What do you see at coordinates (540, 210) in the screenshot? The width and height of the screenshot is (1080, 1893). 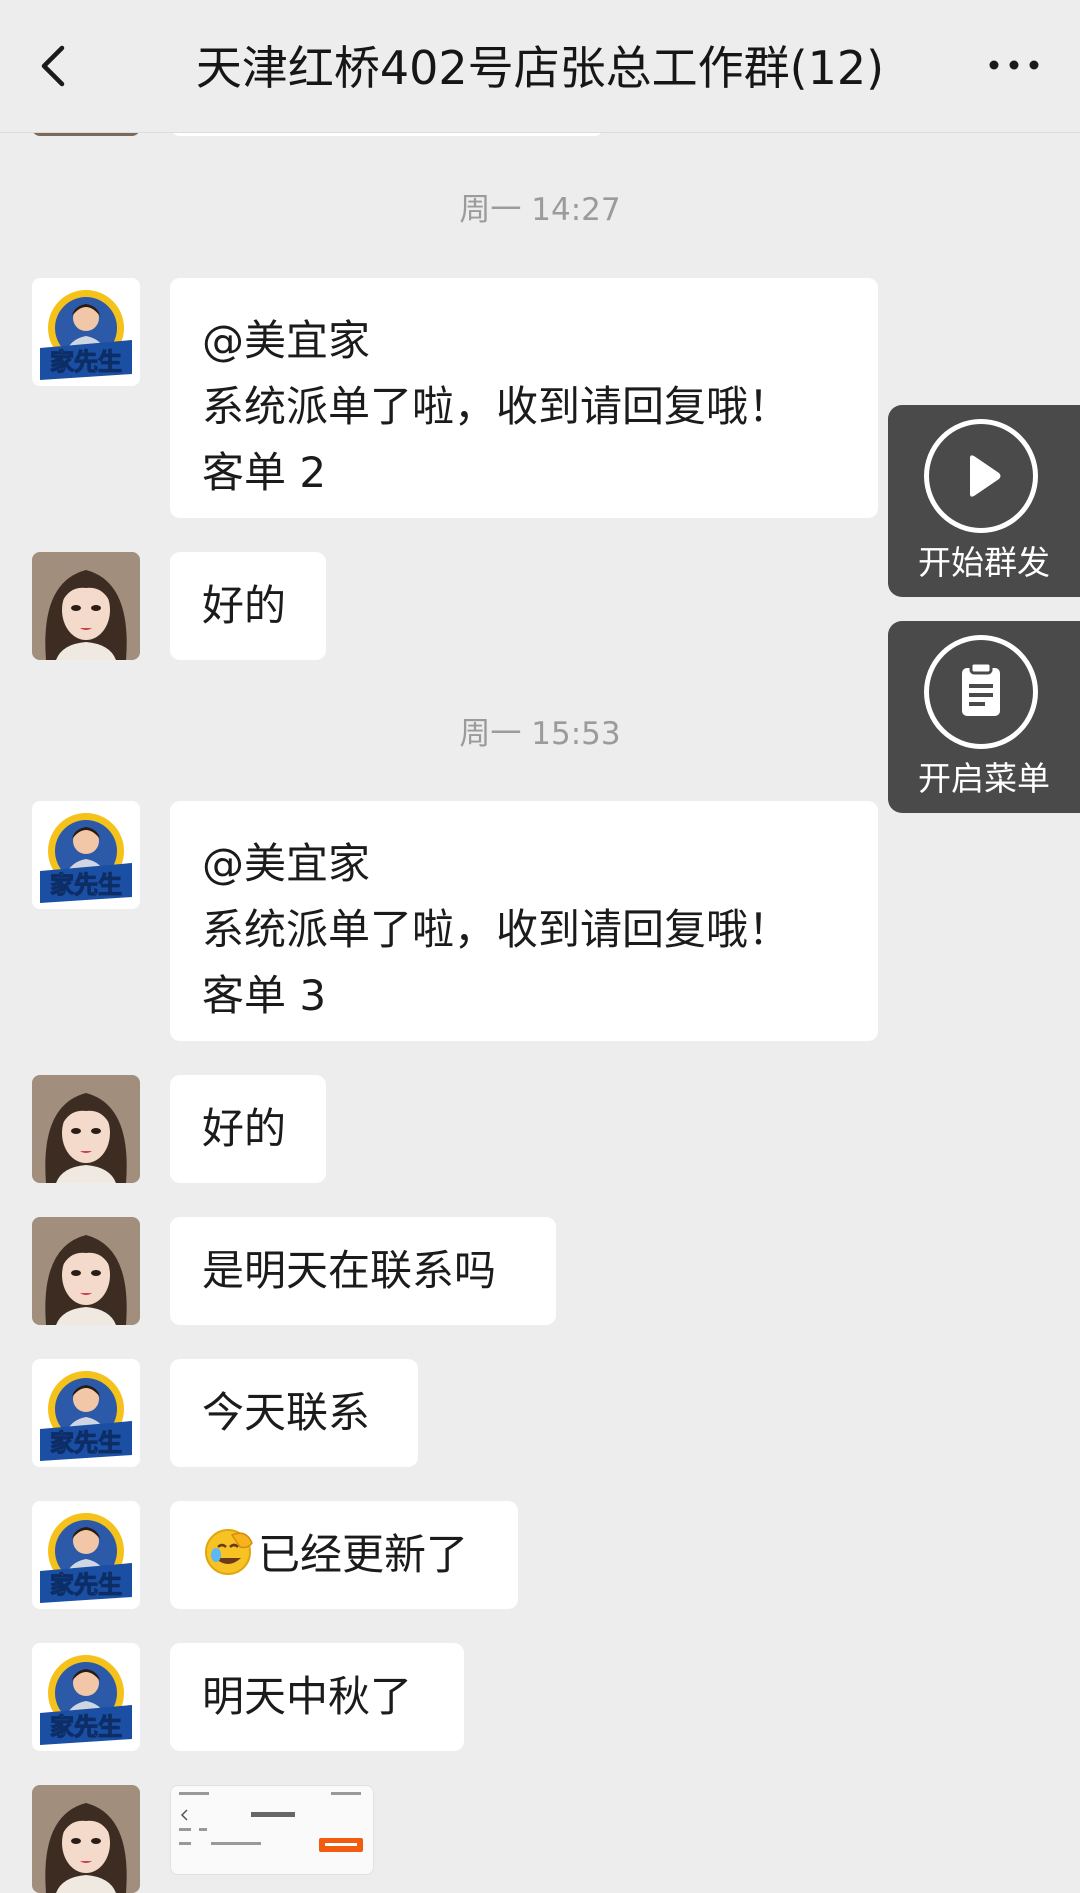 I see `timestamp: 周一 14:27` at bounding box center [540, 210].